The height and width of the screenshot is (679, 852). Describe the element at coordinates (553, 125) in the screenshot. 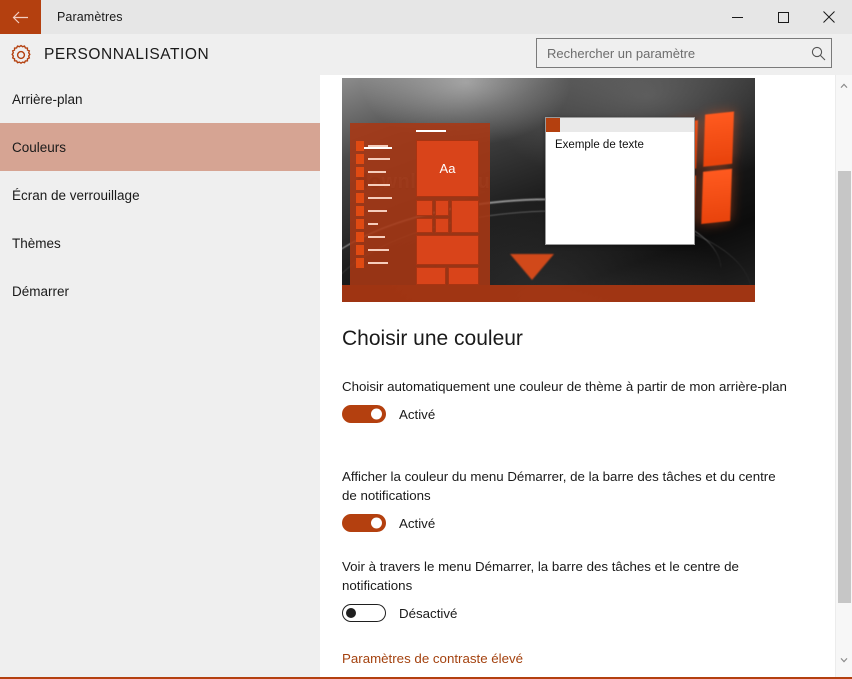

I see `preview-sample-window-icon` at that location.